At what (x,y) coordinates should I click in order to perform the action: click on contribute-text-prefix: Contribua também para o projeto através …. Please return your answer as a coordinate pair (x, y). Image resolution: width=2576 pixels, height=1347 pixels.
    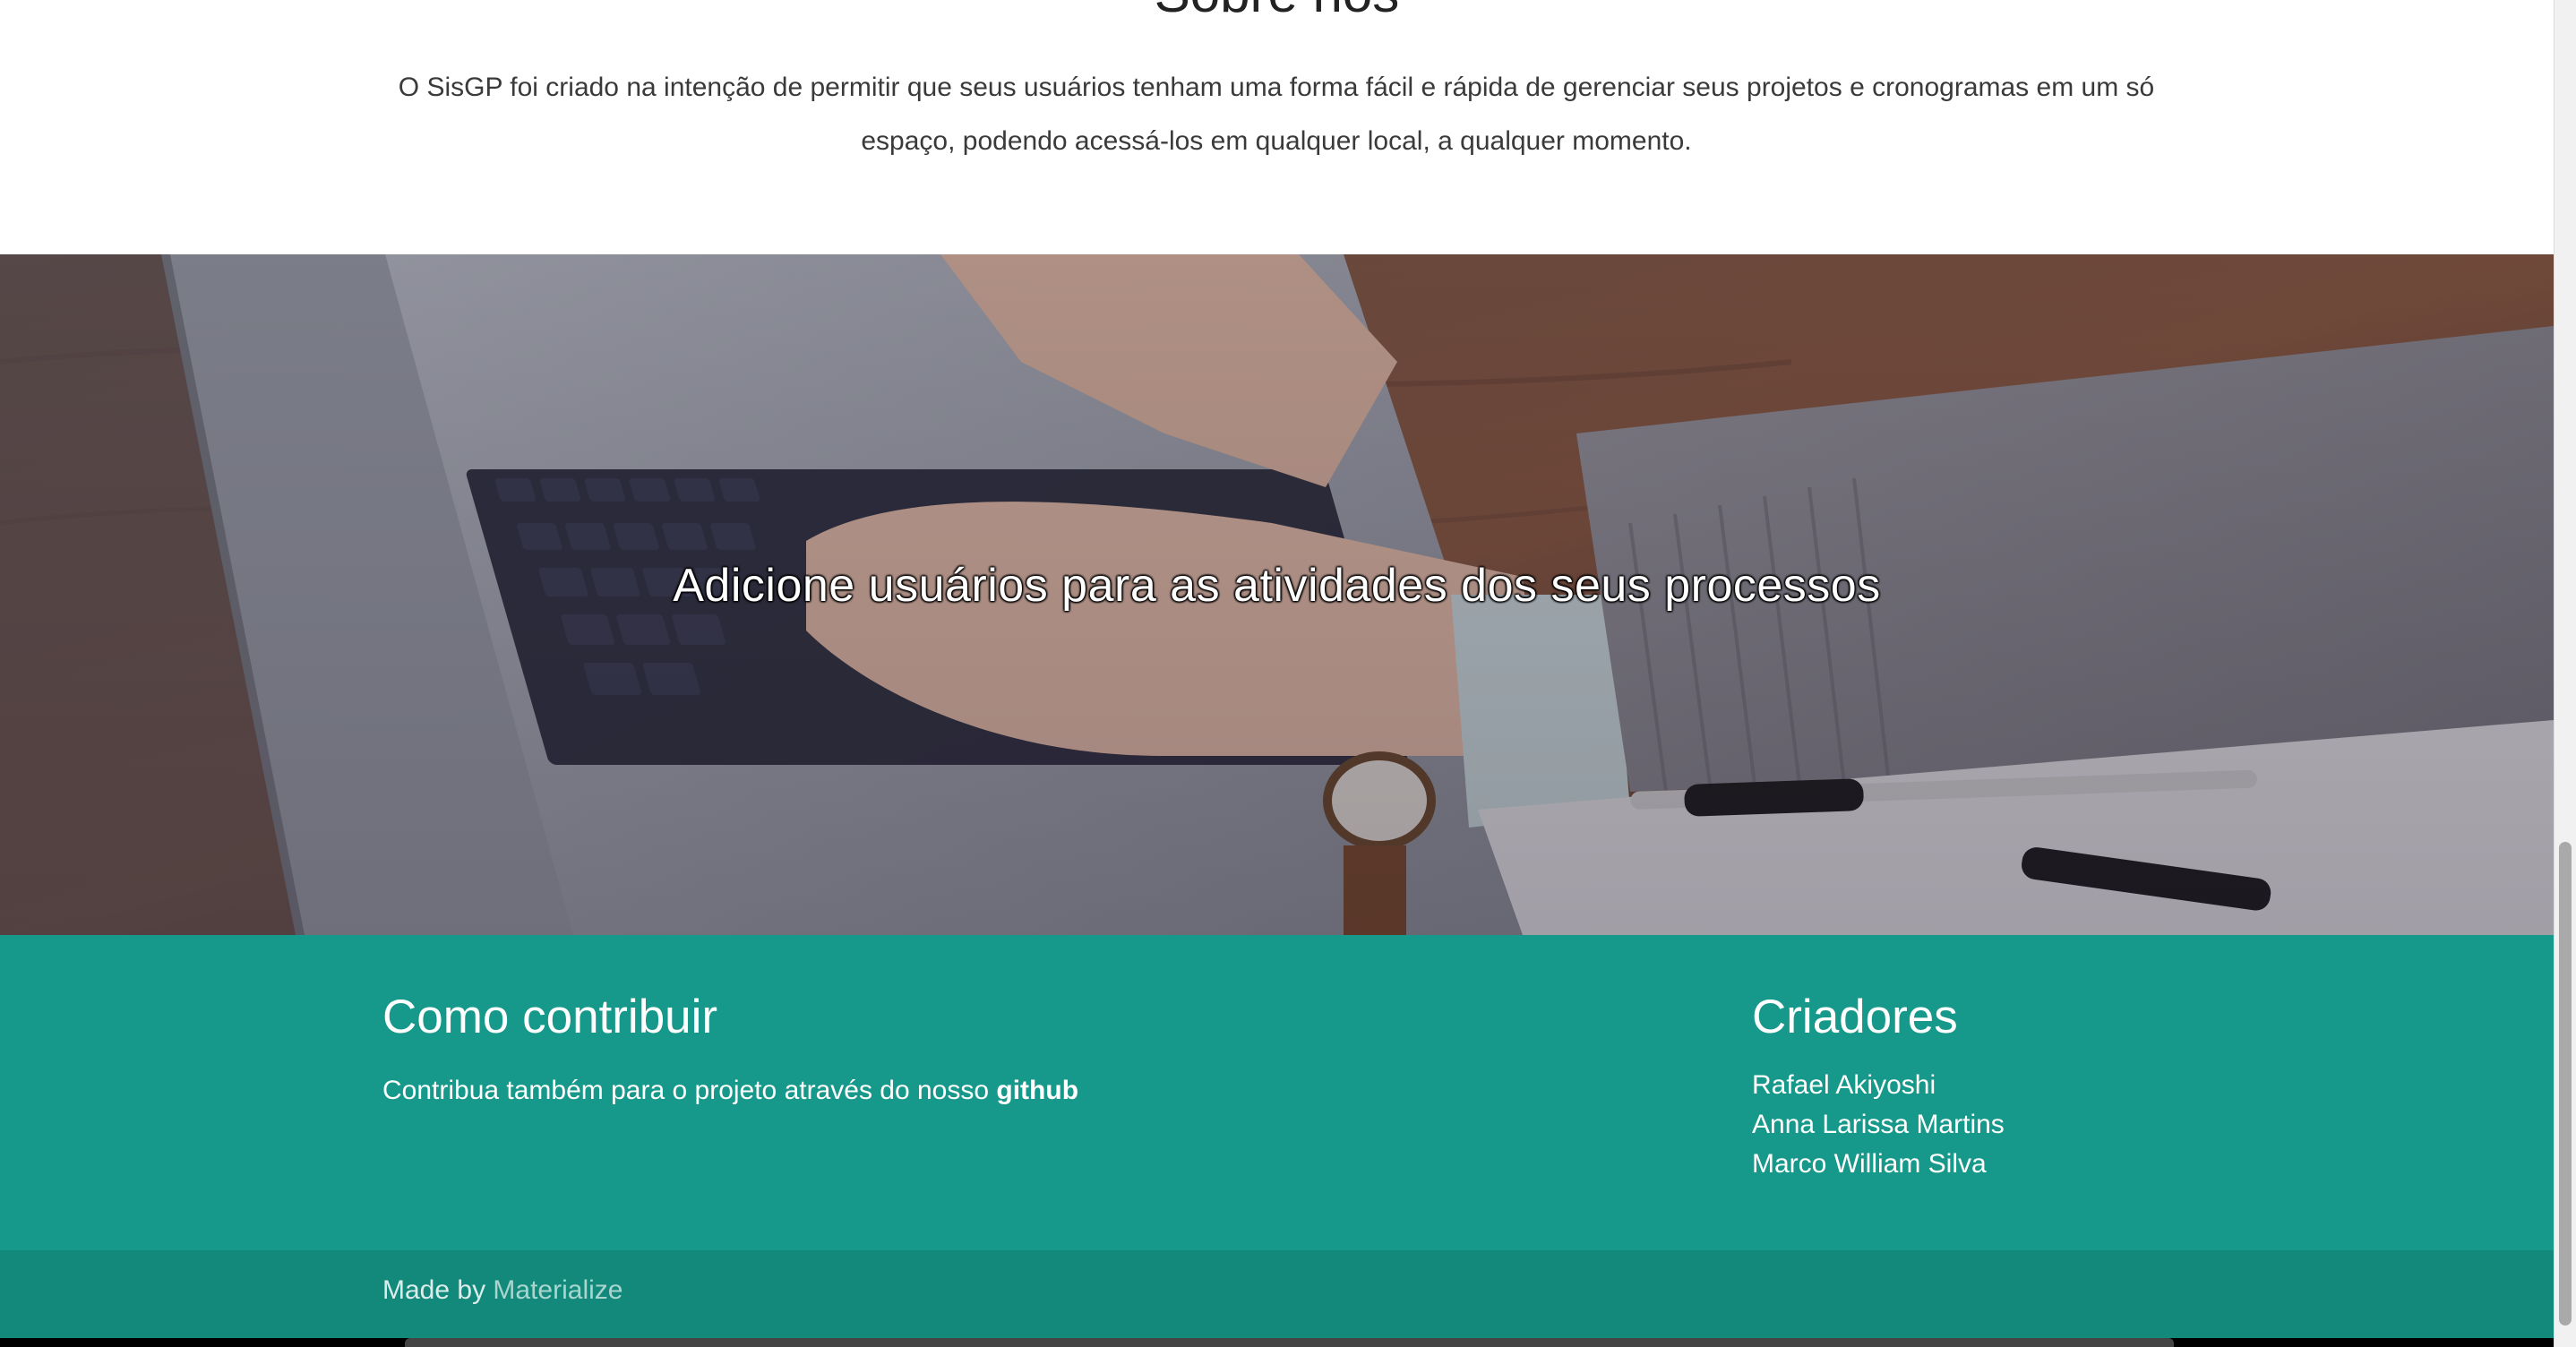
    Looking at the image, I should click on (689, 1090).